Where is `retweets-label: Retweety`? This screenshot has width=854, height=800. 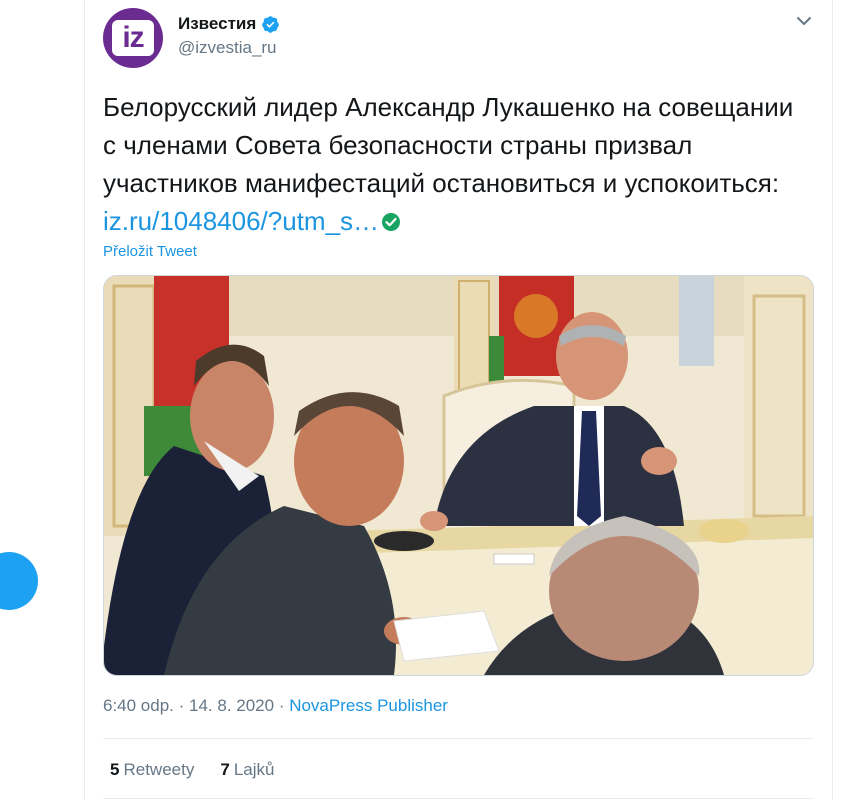 retweets-label: Retweety is located at coordinates (159, 769).